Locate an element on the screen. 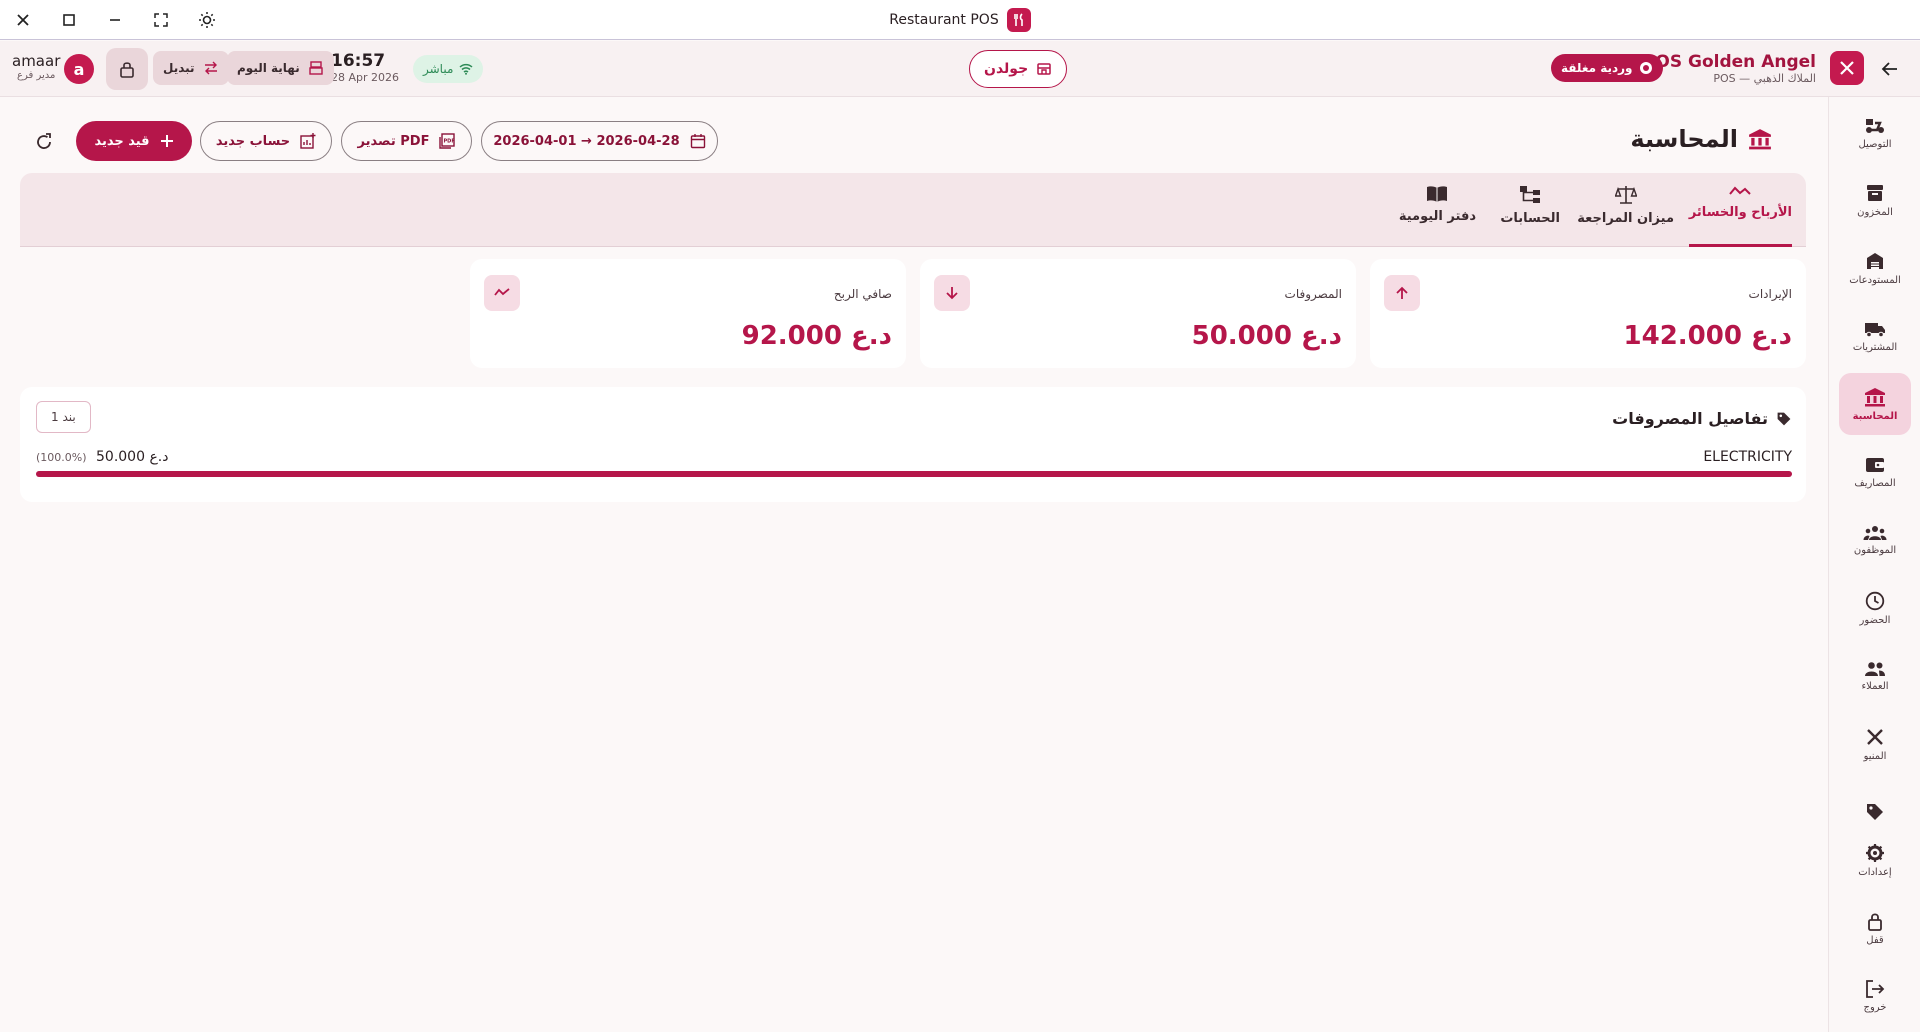  sidebar-item-menu: المنيو is located at coordinates (1875, 744).